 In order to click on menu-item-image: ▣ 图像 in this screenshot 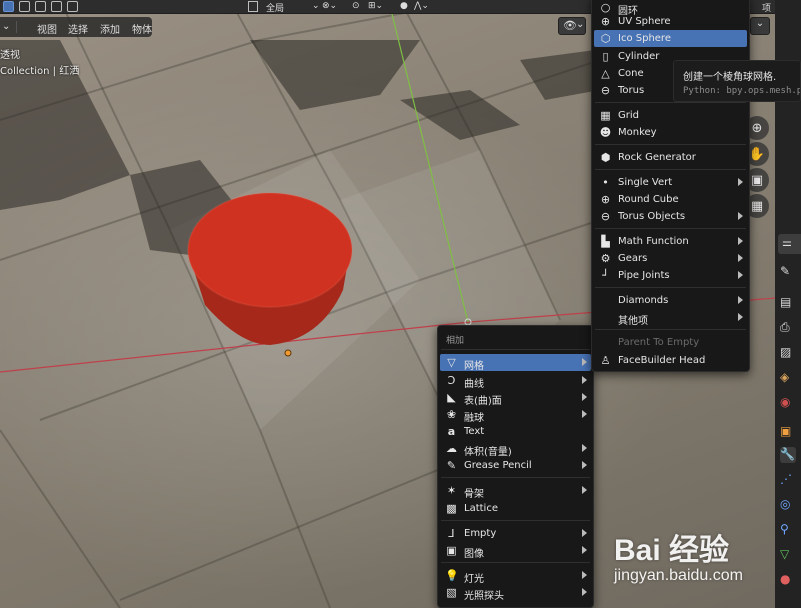, I will do `click(515, 551)`.